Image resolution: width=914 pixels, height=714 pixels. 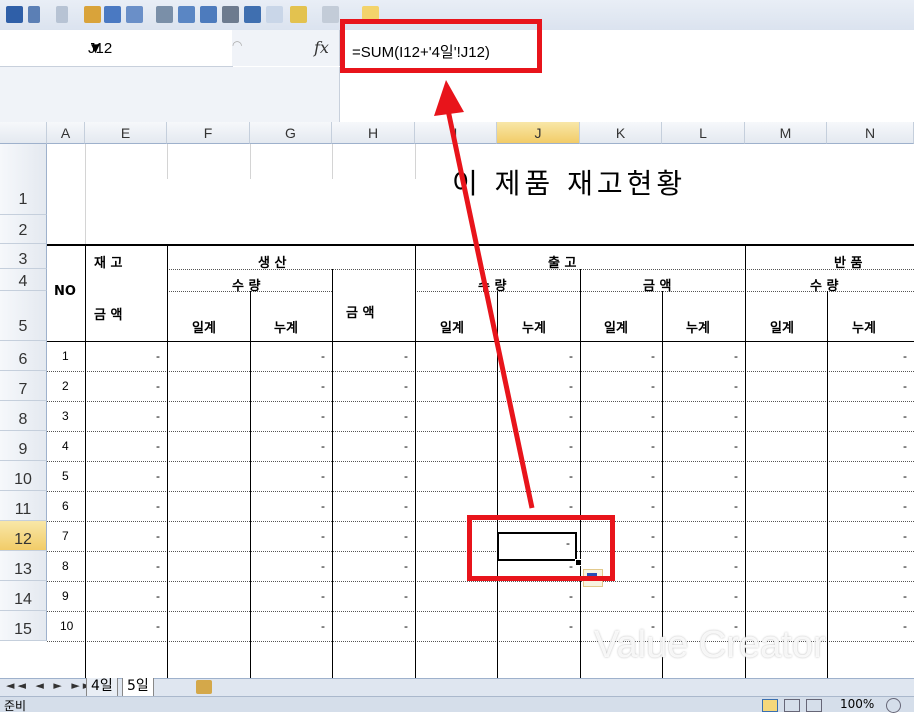 What do you see at coordinates (770, 705) in the screenshot?
I see `normal-view-icon` at bounding box center [770, 705].